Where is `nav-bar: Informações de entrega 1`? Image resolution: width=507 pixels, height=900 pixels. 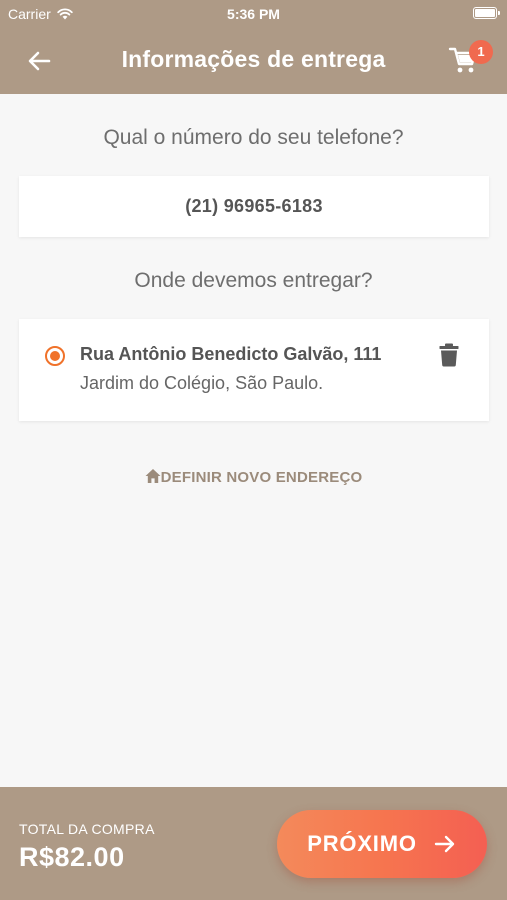 nav-bar: Informações de entrega 1 is located at coordinates (253, 61).